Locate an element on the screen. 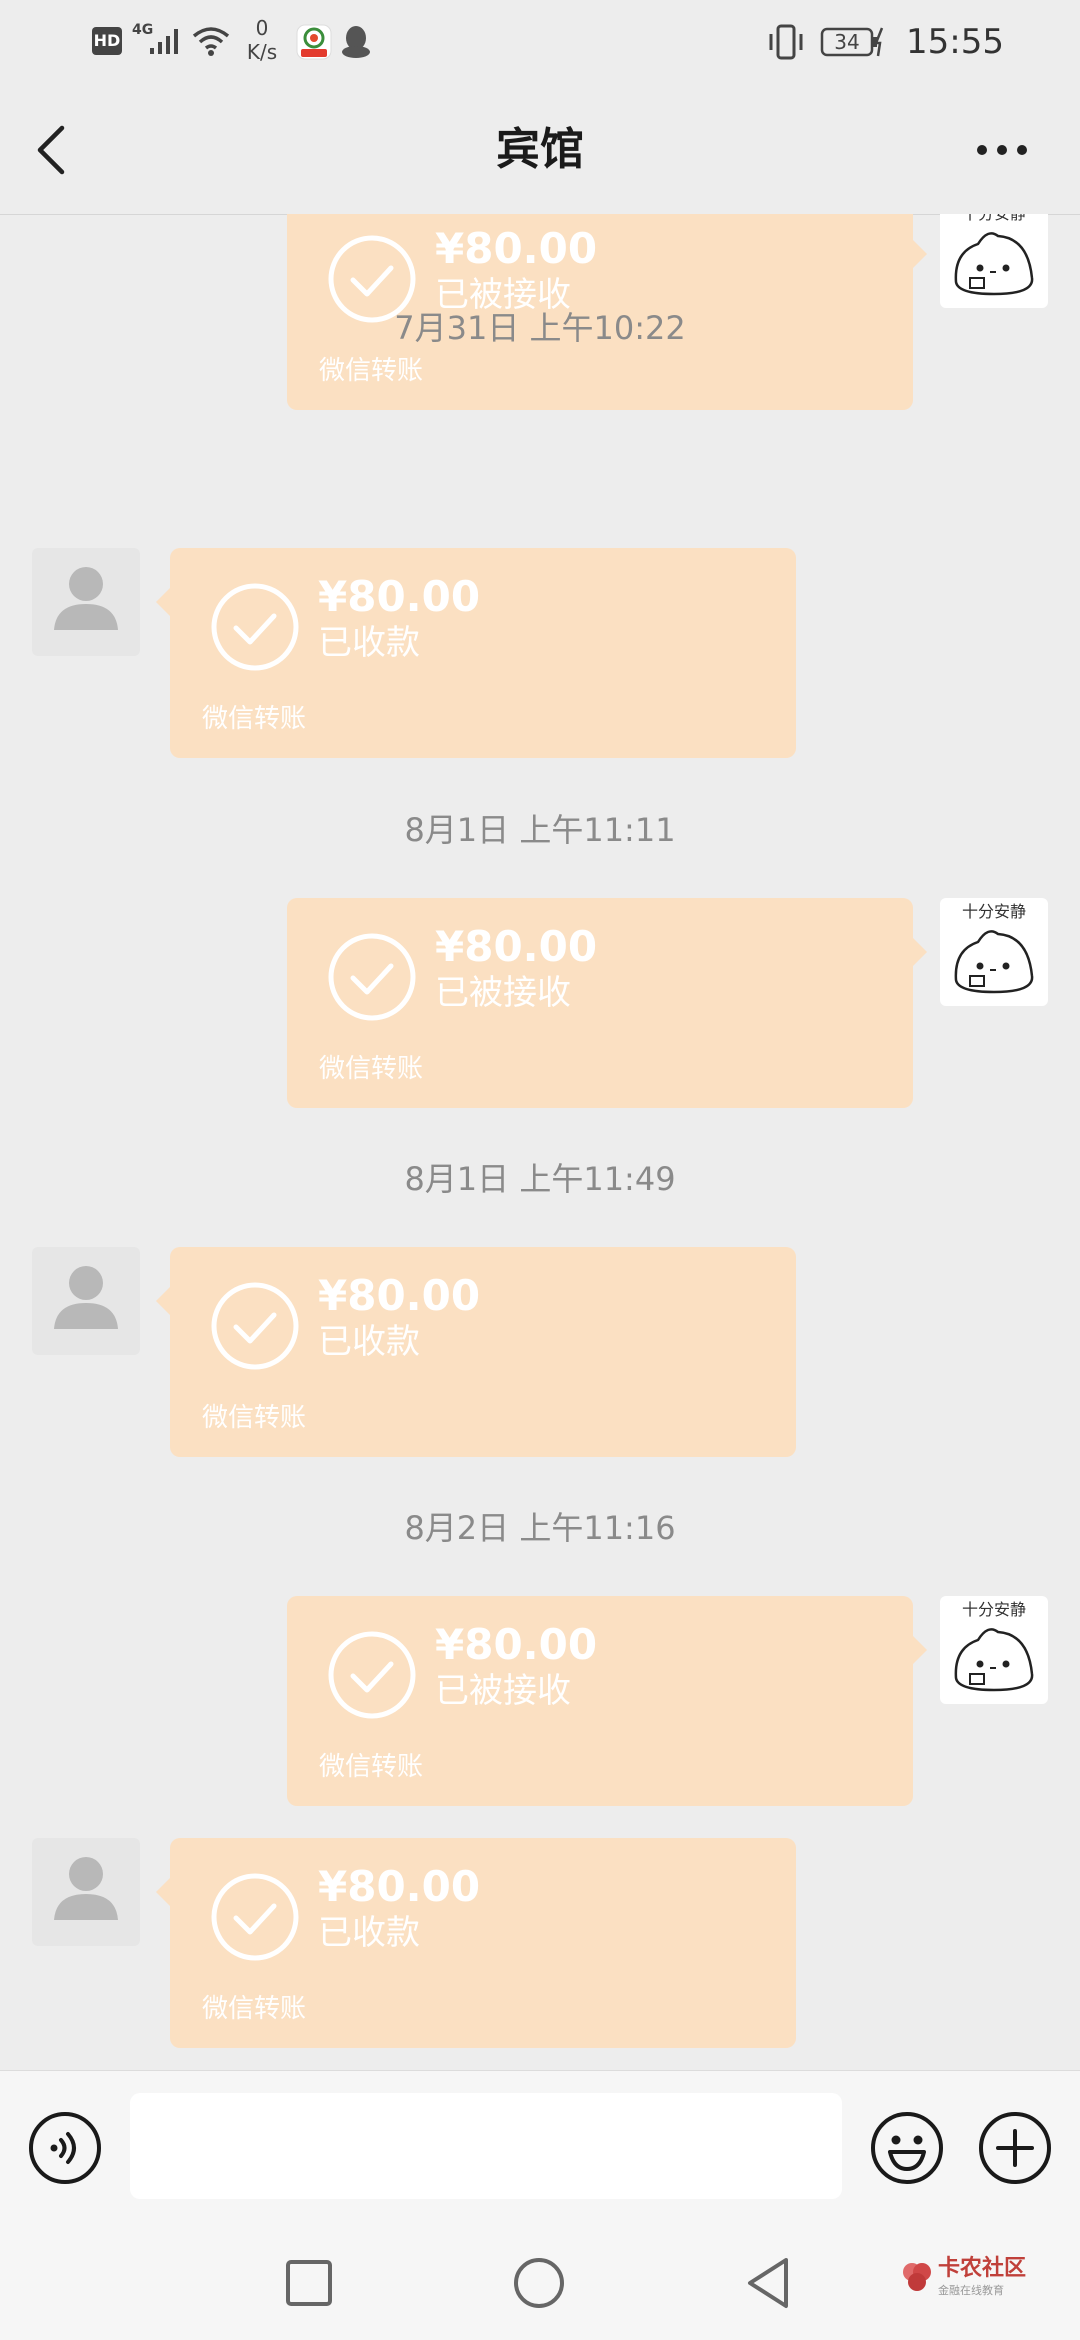 This screenshot has height=2340, width=1080. nav-back-icon is located at coordinates (767, 2283).